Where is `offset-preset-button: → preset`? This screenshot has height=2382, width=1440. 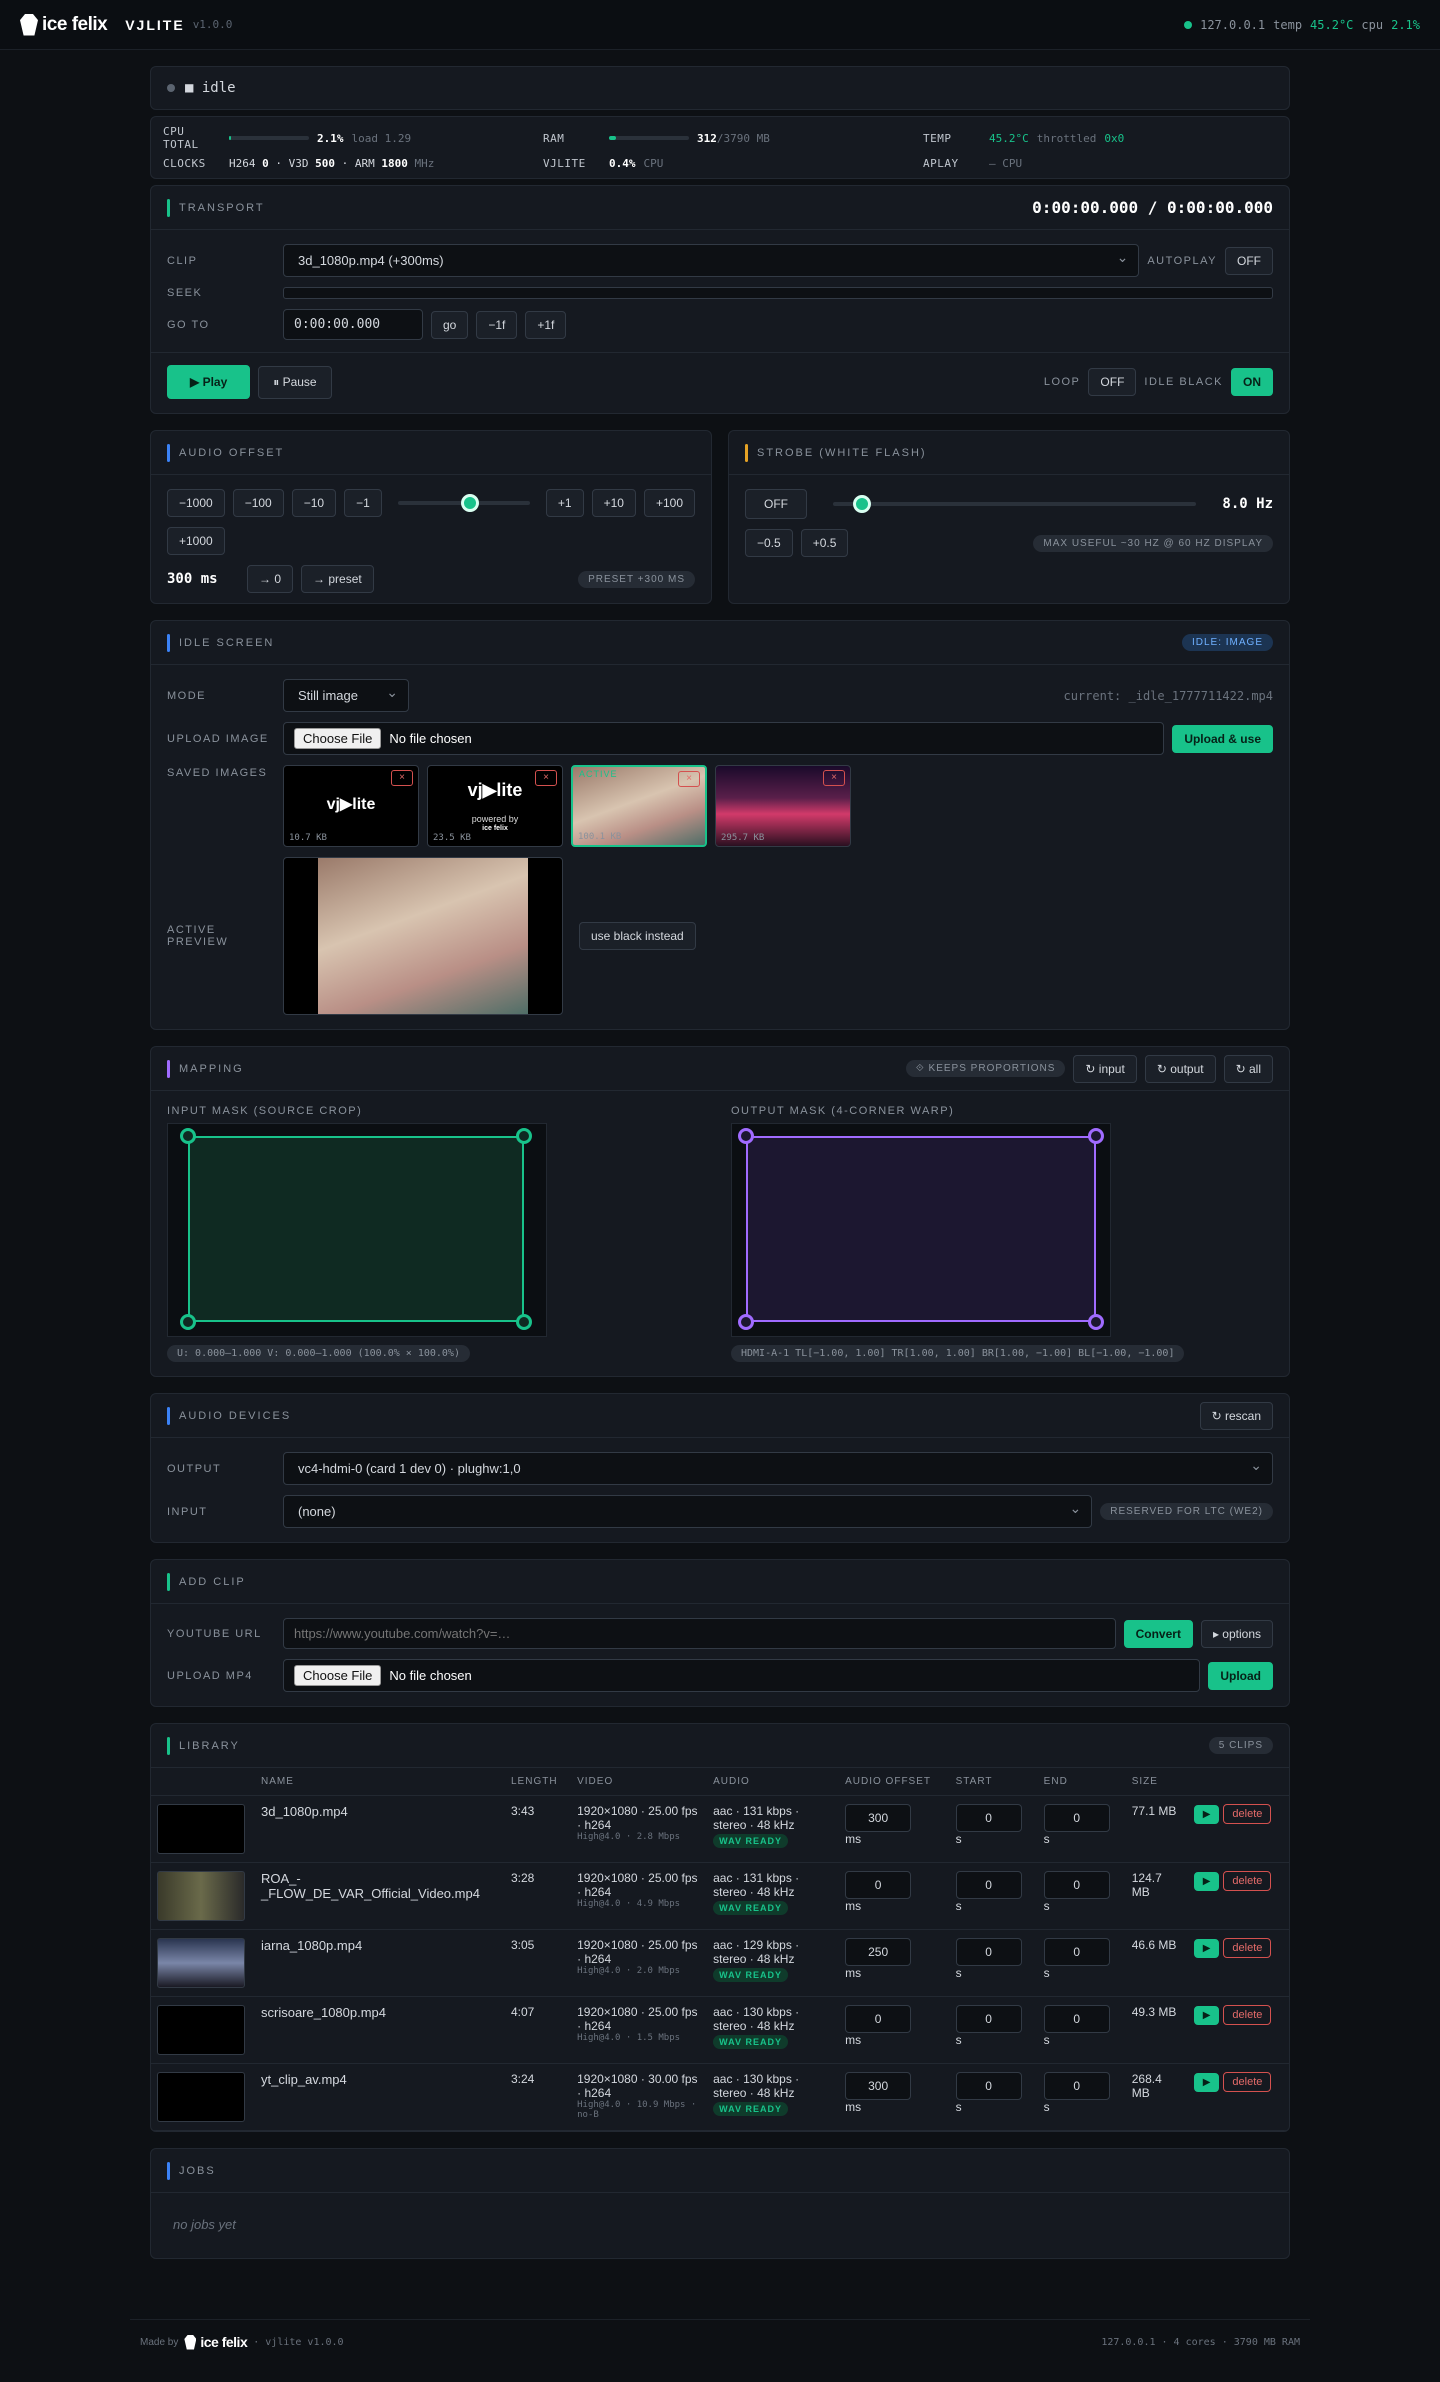 offset-preset-button: → preset is located at coordinates (337, 579).